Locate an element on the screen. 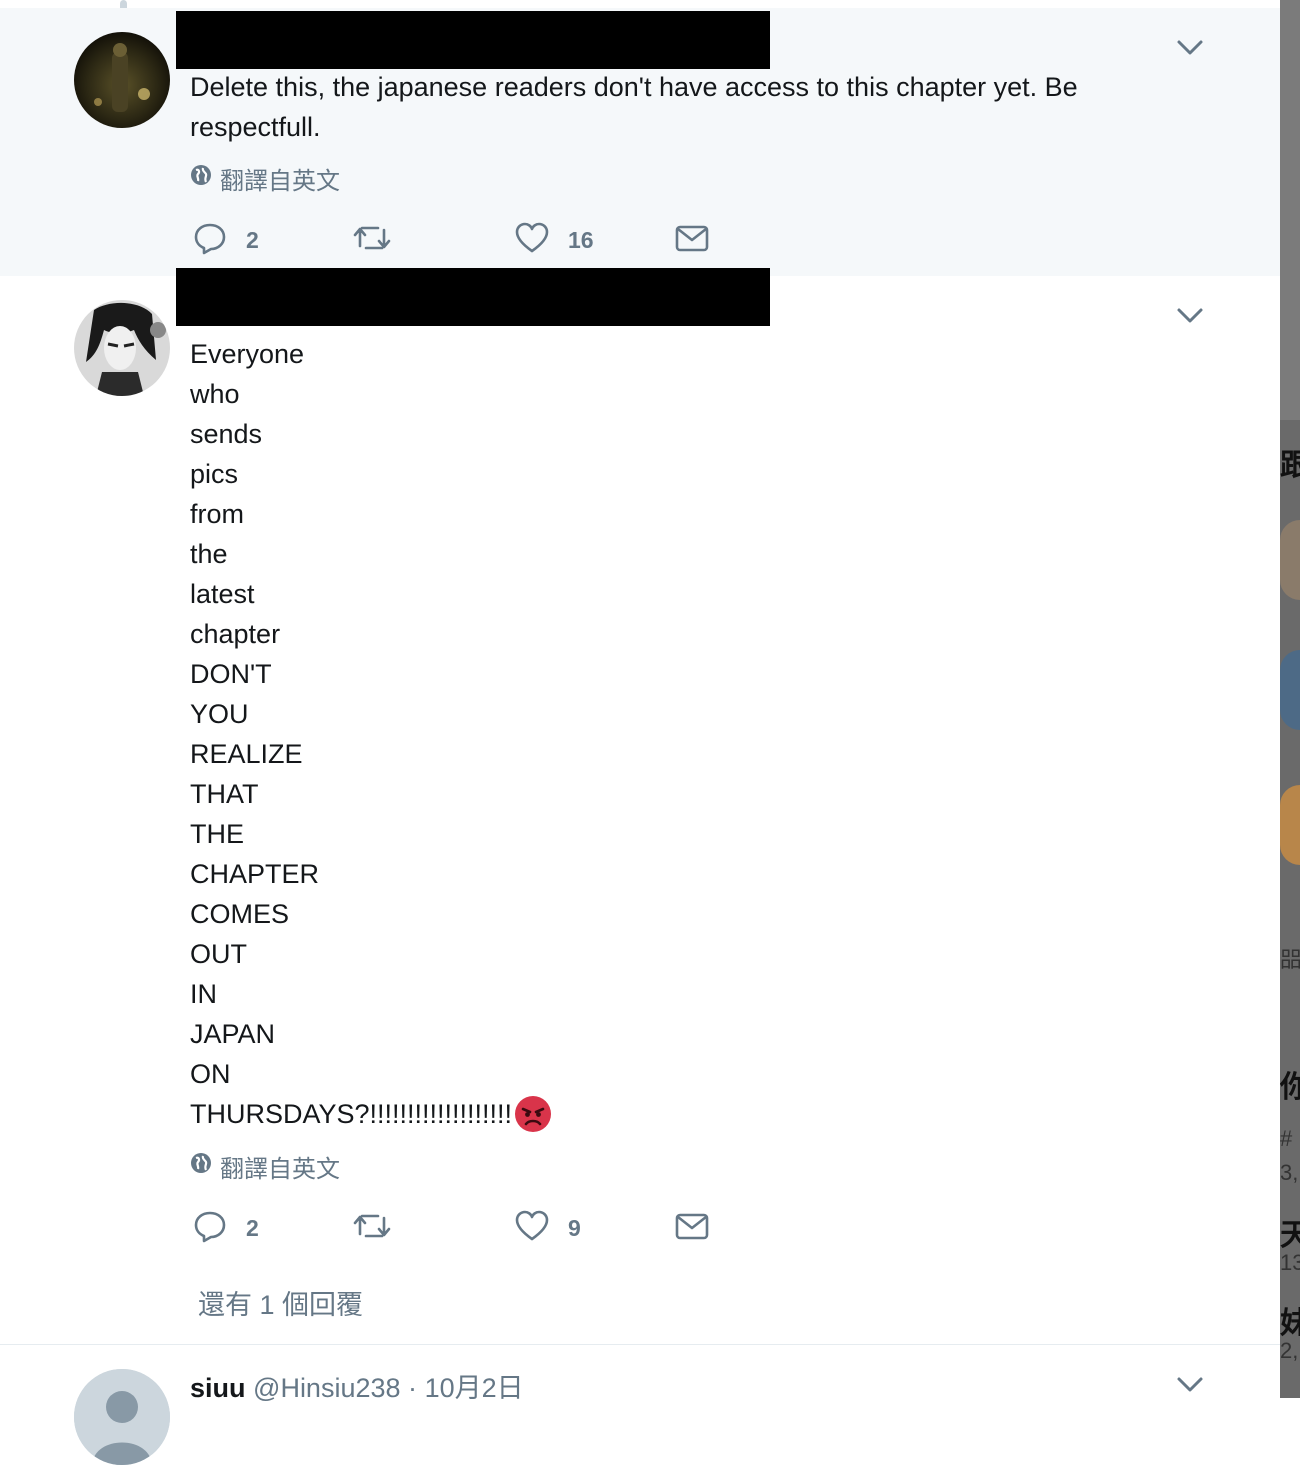  tweet-word: OUT is located at coordinates (218, 954).